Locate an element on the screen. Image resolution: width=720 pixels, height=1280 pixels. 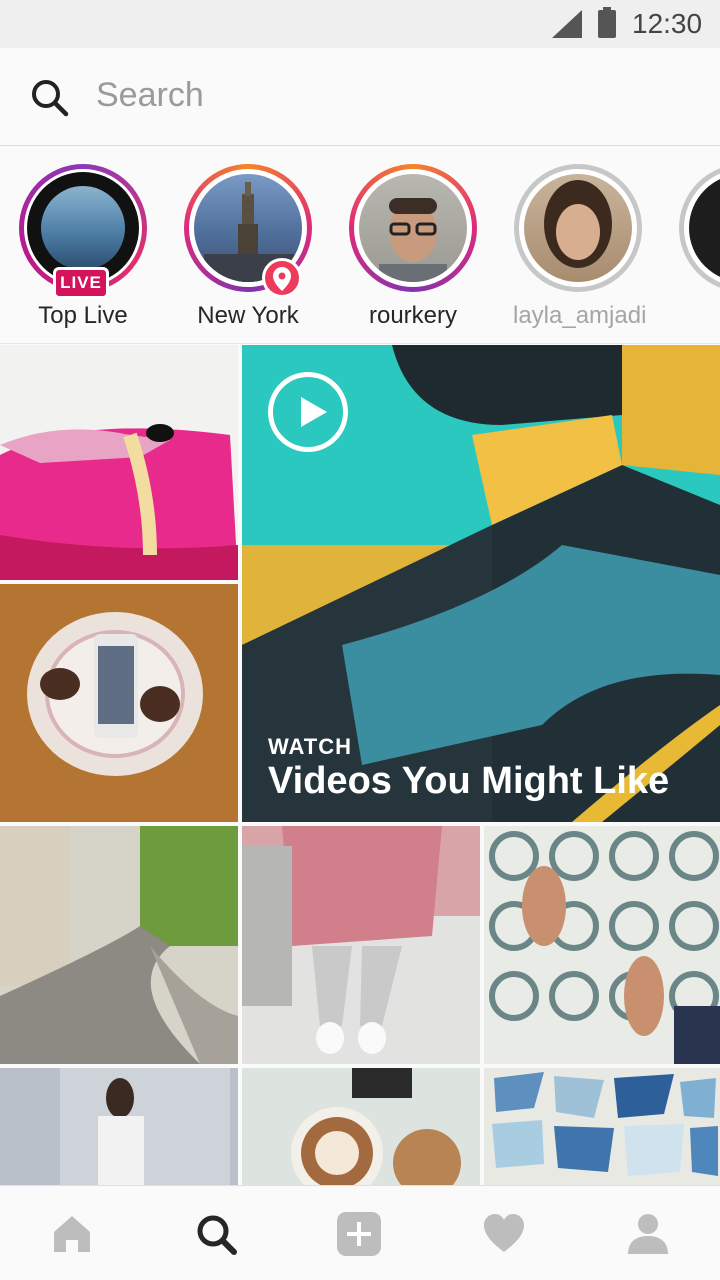
featured-kicker: WATCH is located at coordinates (310, 746).